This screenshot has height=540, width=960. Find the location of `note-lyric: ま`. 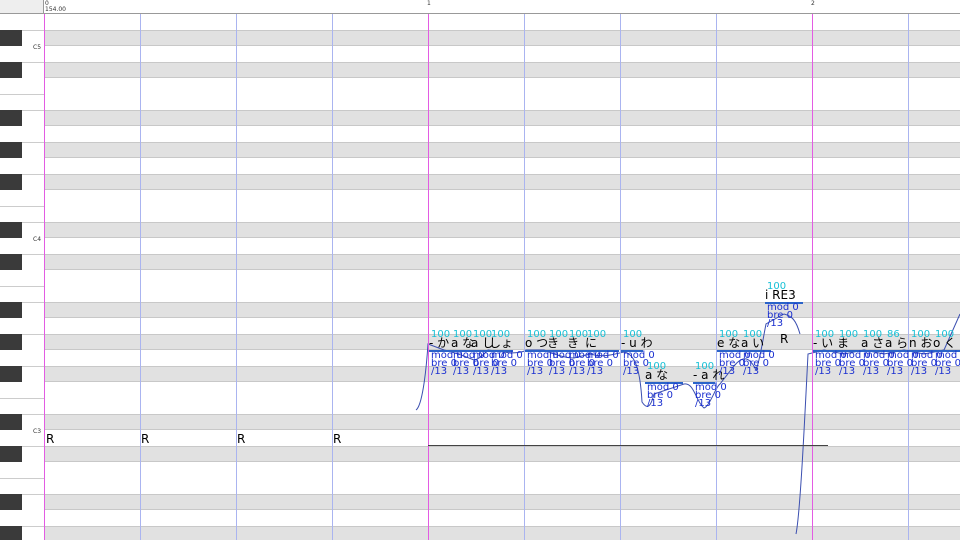

note-lyric: ま is located at coordinates (843, 343).